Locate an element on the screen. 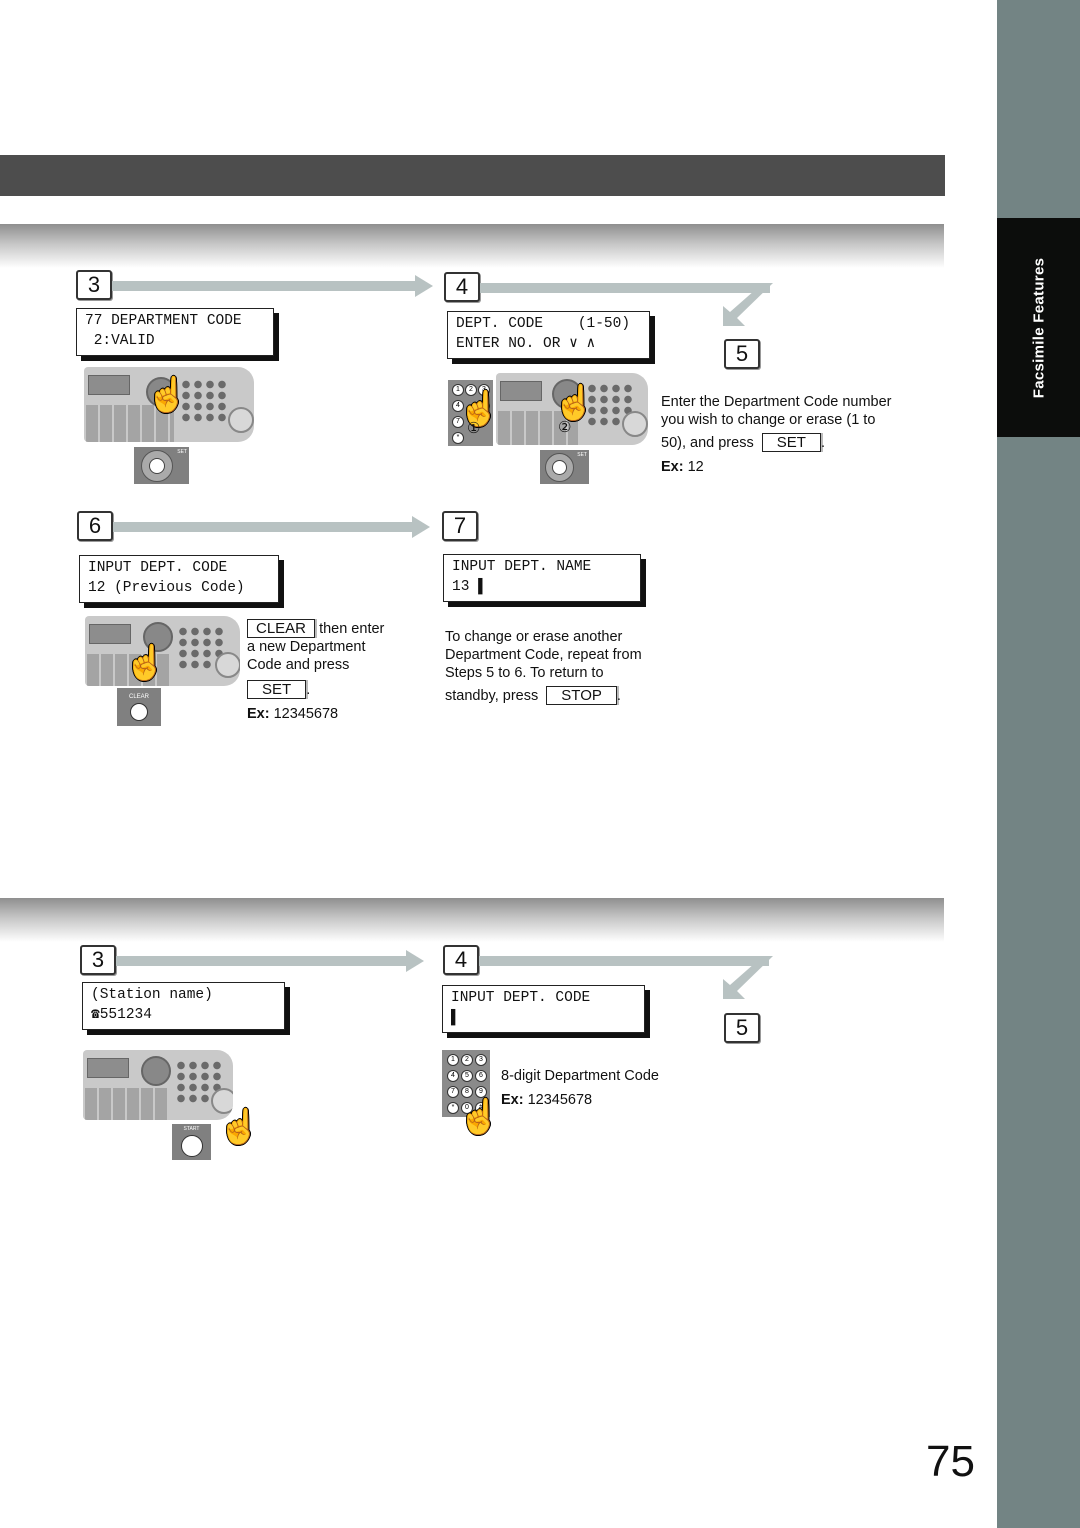  step-4-instructions: 8-digit Department Code Ex: 12345678 is located at coordinates (611, 1088).